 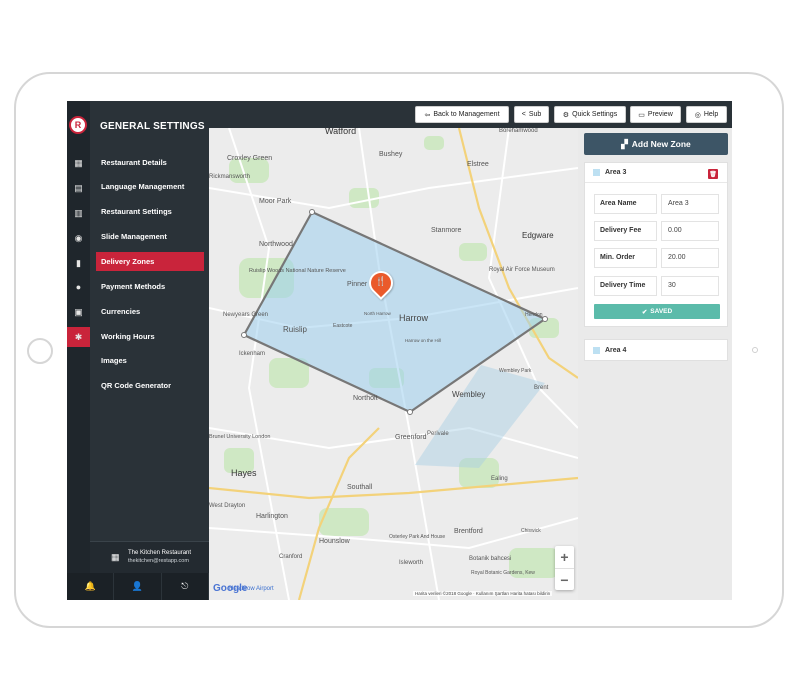 I want to click on section-title: GENERAL SETTINGS, so click(x=152, y=126).